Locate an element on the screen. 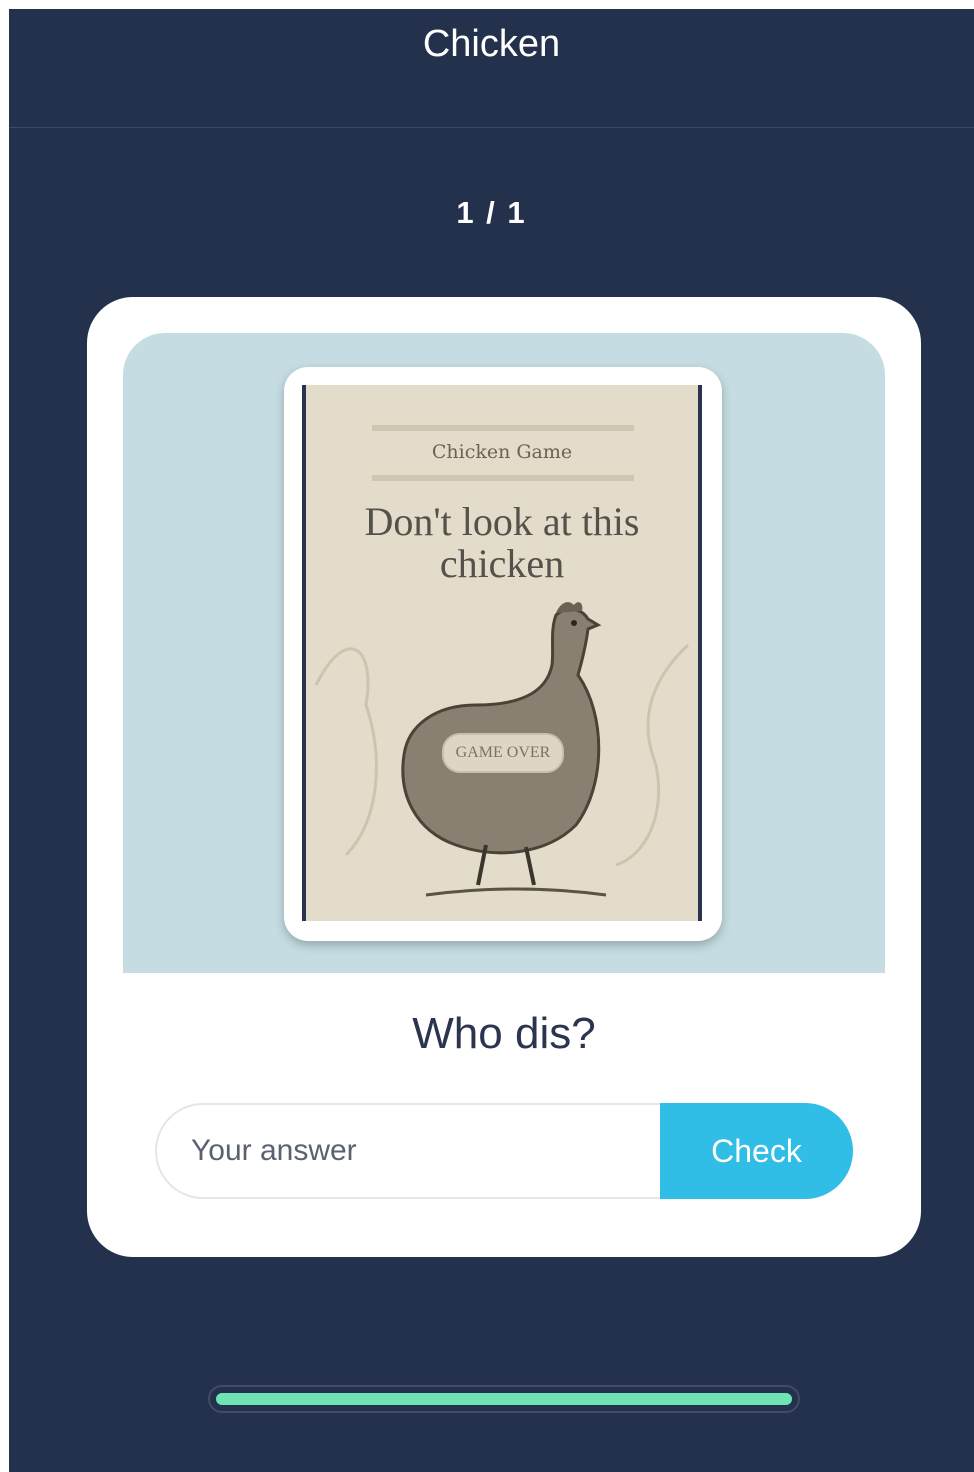 This screenshot has width=974, height=1472. question-counter: 1 / 1 is located at coordinates (491, 212).